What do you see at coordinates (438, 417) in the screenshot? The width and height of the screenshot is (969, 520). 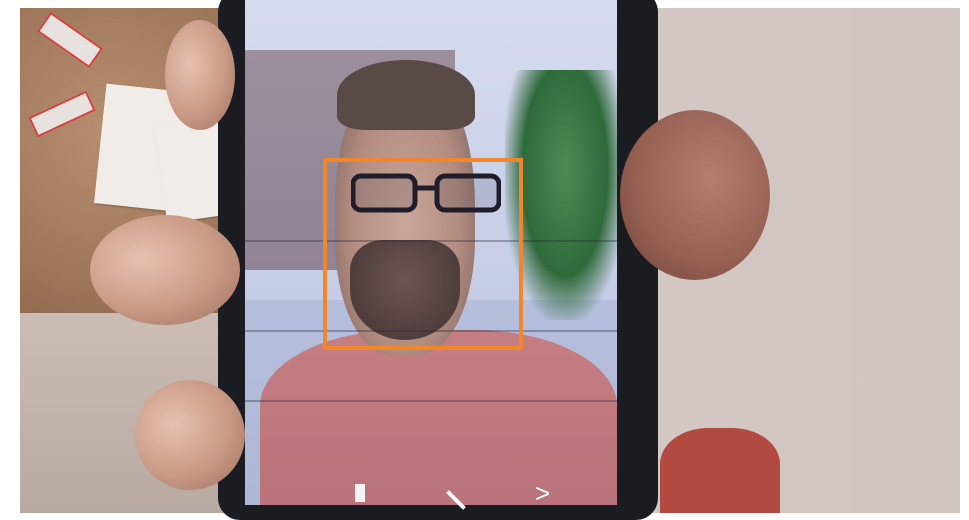 I see `screen-shirt` at bounding box center [438, 417].